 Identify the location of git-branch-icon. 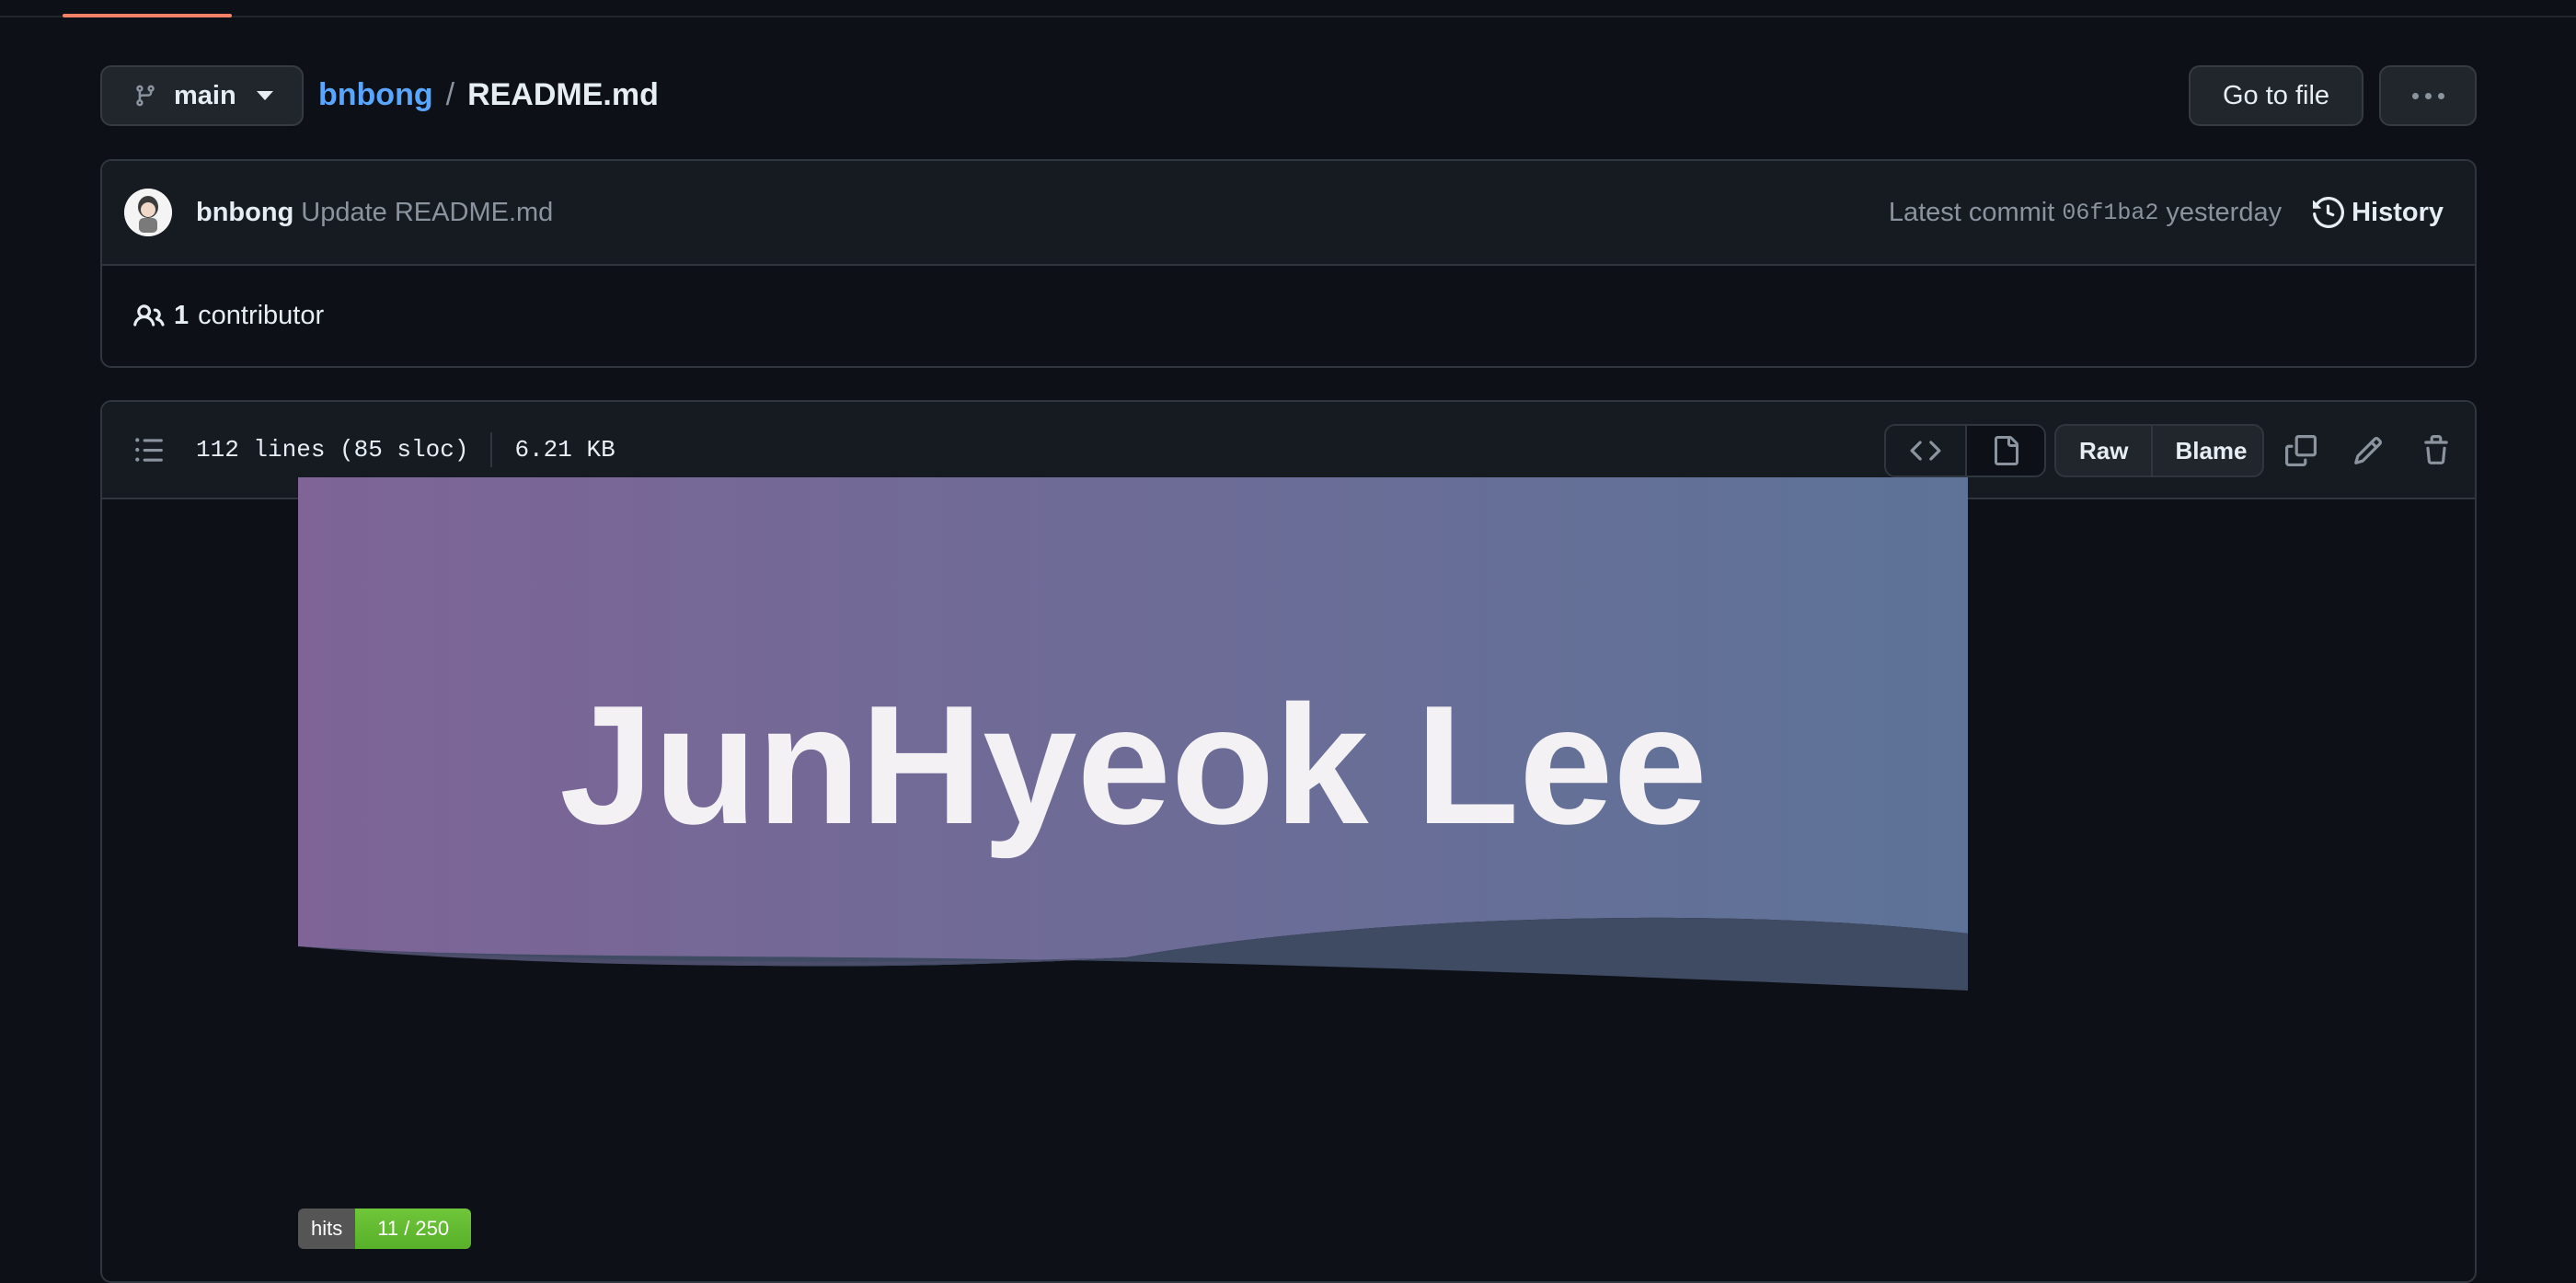
(145, 96).